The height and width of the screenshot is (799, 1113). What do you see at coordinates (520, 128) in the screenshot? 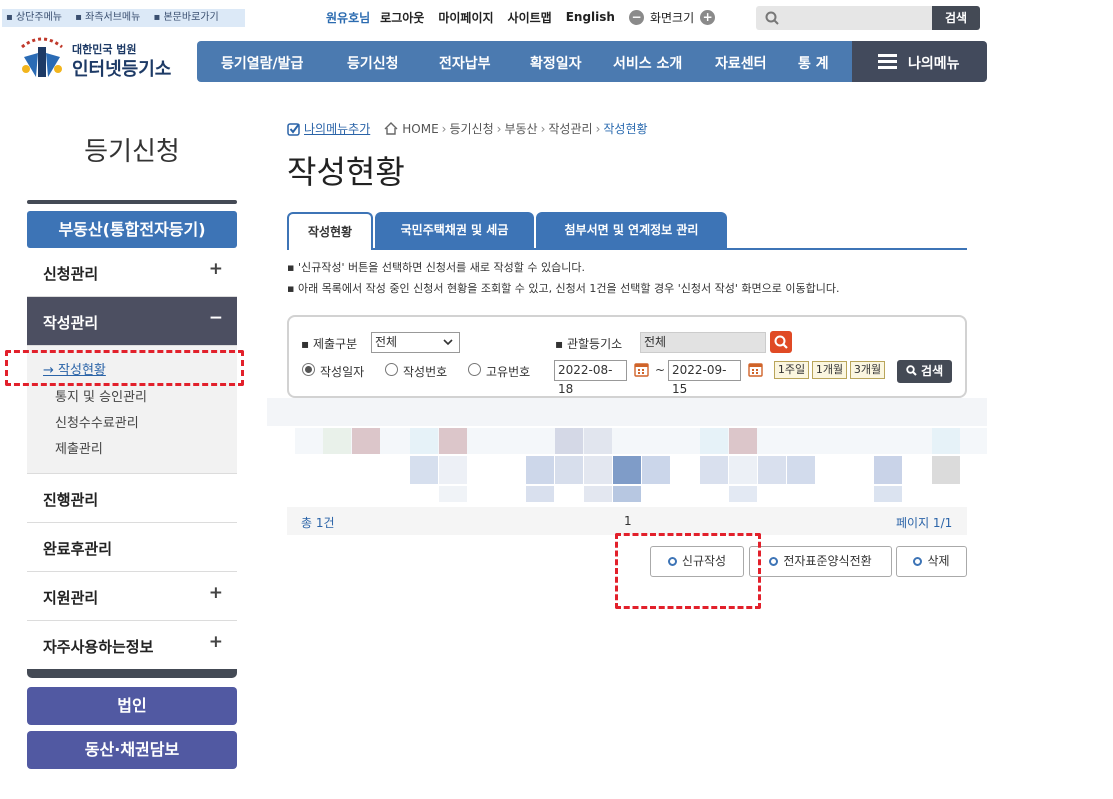
I see `breadcrumb-real-estate: 부동산` at bounding box center [520, 128].